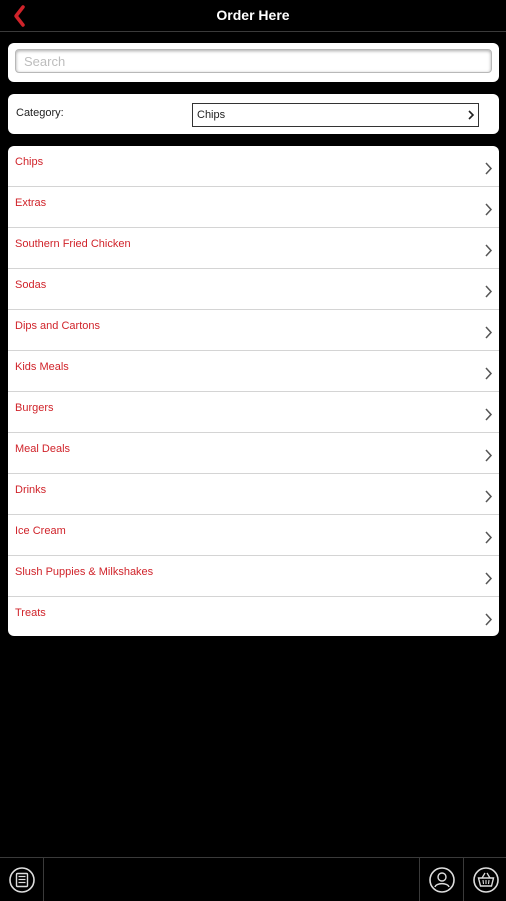 The image size is (506, 901). I want to click on page-title: Order Here, so click(253, 15).